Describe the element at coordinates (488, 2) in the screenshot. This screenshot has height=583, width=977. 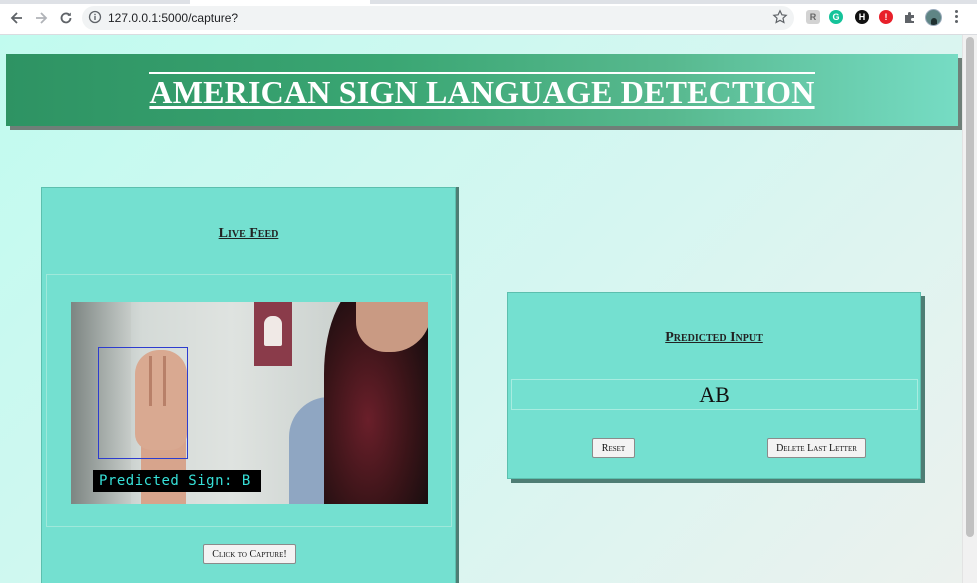
I see `tab-strip` at that location.